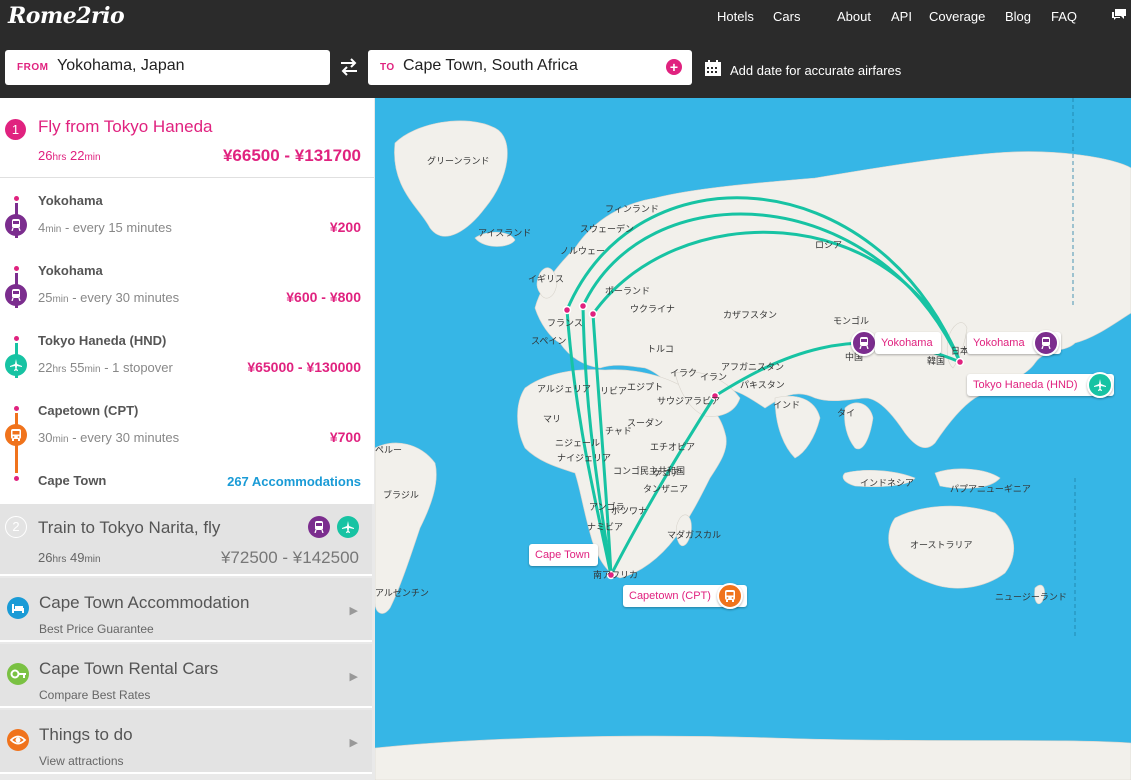 This screenshot has width=1131, height=780. Describe the element at coordinates (92, 157) in the screenshot. I see `duration-minutes-unit: min` at that location.